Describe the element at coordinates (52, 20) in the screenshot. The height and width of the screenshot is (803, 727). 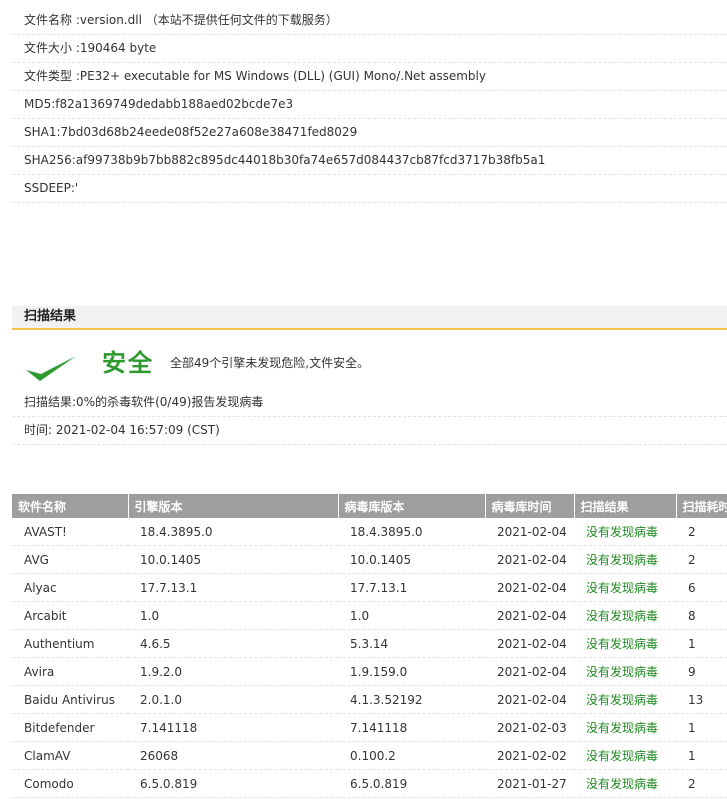
I see `file-name-label: 文件名称 :` at that location.